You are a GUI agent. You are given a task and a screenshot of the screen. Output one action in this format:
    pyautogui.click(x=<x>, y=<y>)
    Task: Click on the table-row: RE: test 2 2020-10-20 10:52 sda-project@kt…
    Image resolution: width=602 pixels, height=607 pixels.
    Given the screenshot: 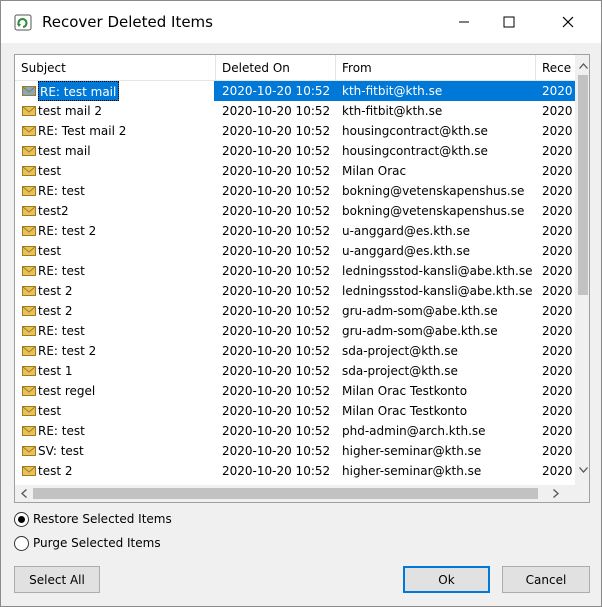 What is the action you would take?
    pyautogui.click(x=295, y=351)
    